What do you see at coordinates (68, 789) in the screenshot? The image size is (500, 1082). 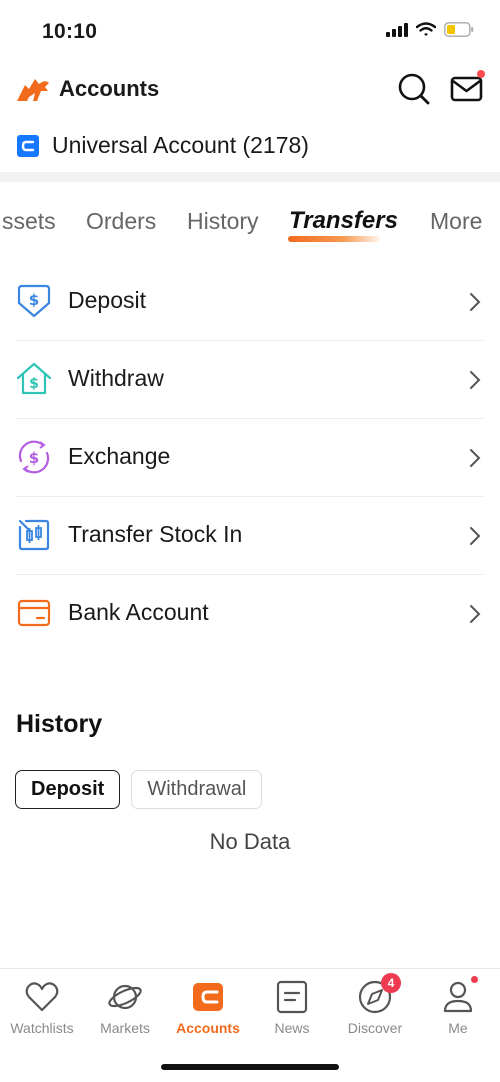 I see `history-tab-deposit: Deposit` at bounding box center [68, 789].